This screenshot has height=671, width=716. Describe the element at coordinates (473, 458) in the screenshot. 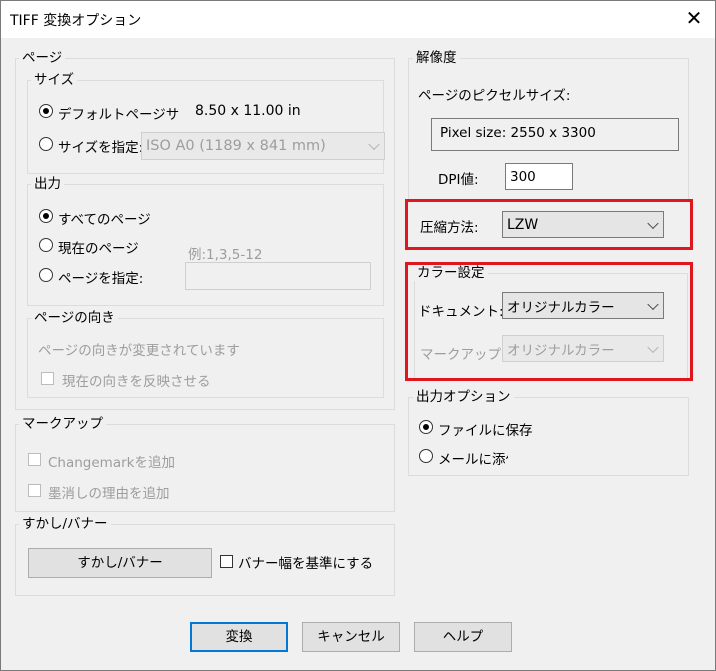

I see `attach-mail-label: メールに添付` at that location.